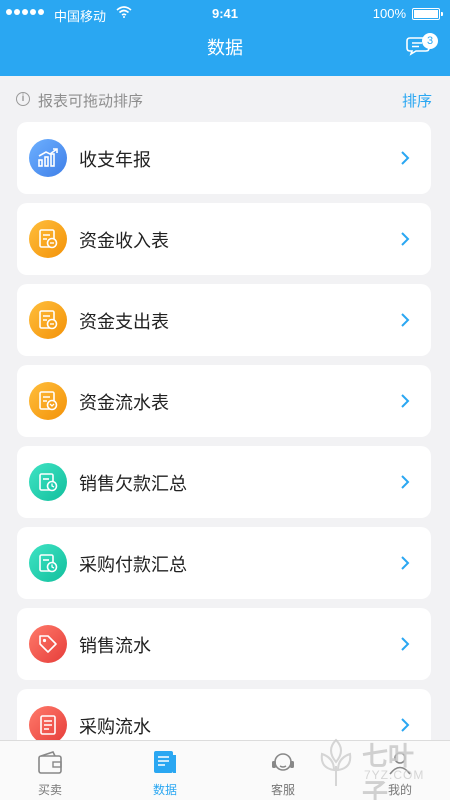  I want to click on sort-button: 排序, so click(417, 100).